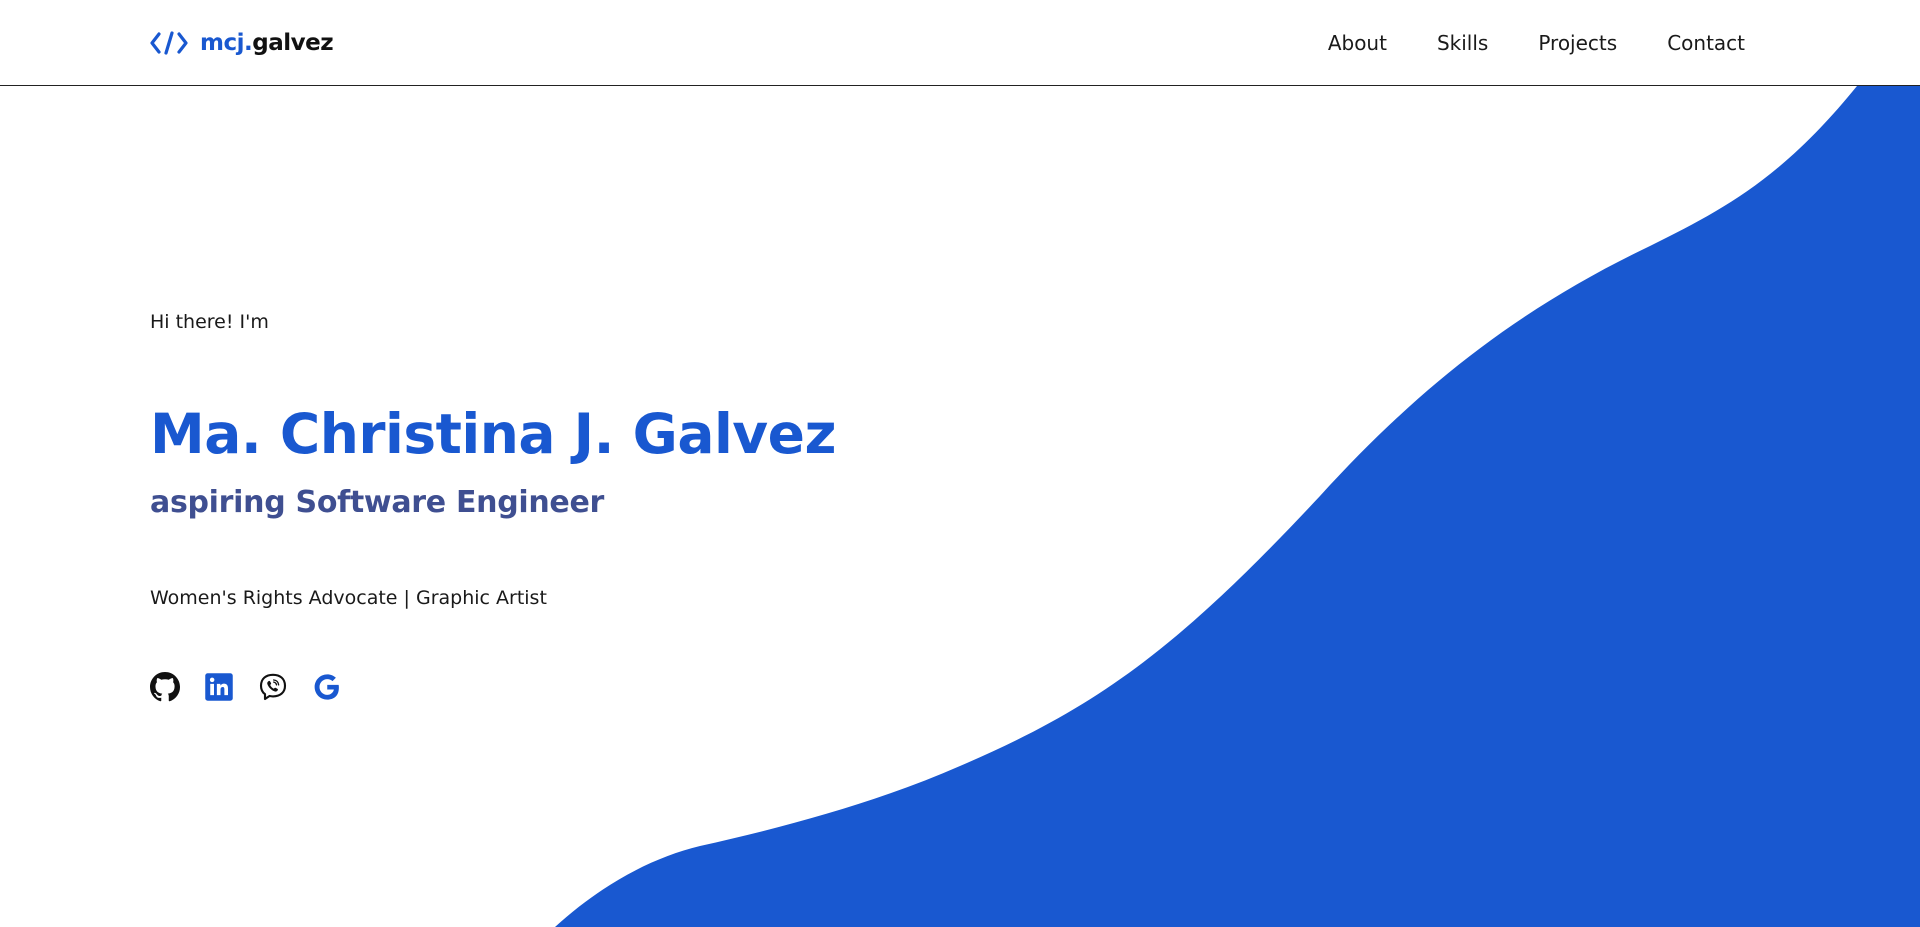 The height and width of the screenshot is (927, 1920). Describe the element at coordinates (960, 43) in the screenshot. I see `top-navbar: mcj.galvez About Skills Projects Contact` at that location.